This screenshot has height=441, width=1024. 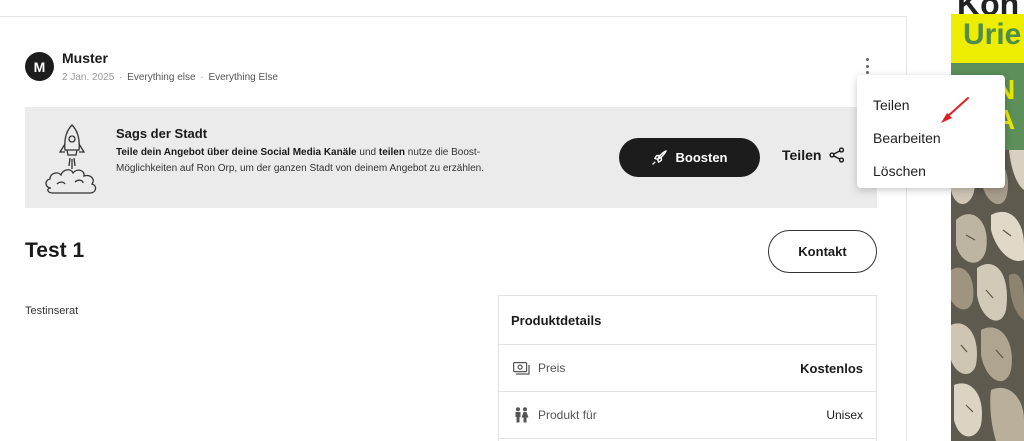 What do you see at coordinates (687, 320) in the screenshot?
I see `product-details-heading: Produktdetails` at bounding box center [687, 320].